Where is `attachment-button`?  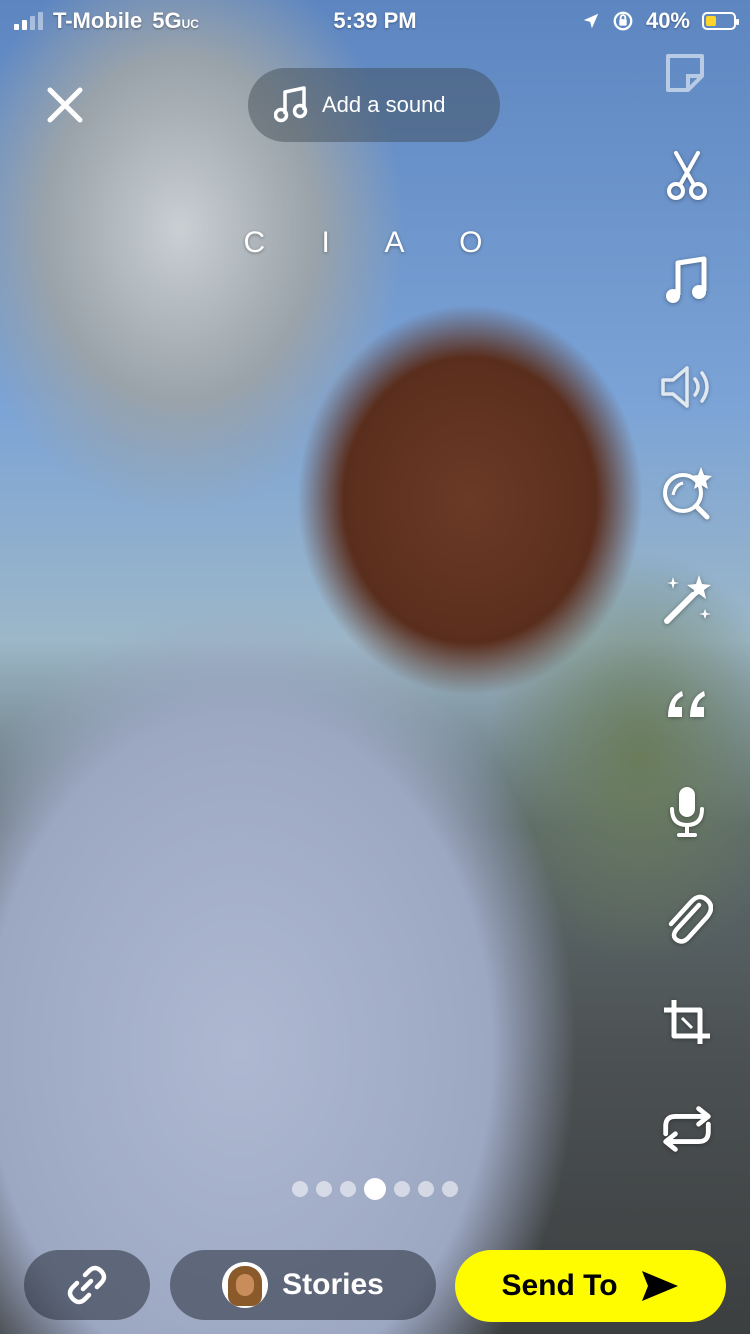
attachment-button is located at coordinates (687, 917).